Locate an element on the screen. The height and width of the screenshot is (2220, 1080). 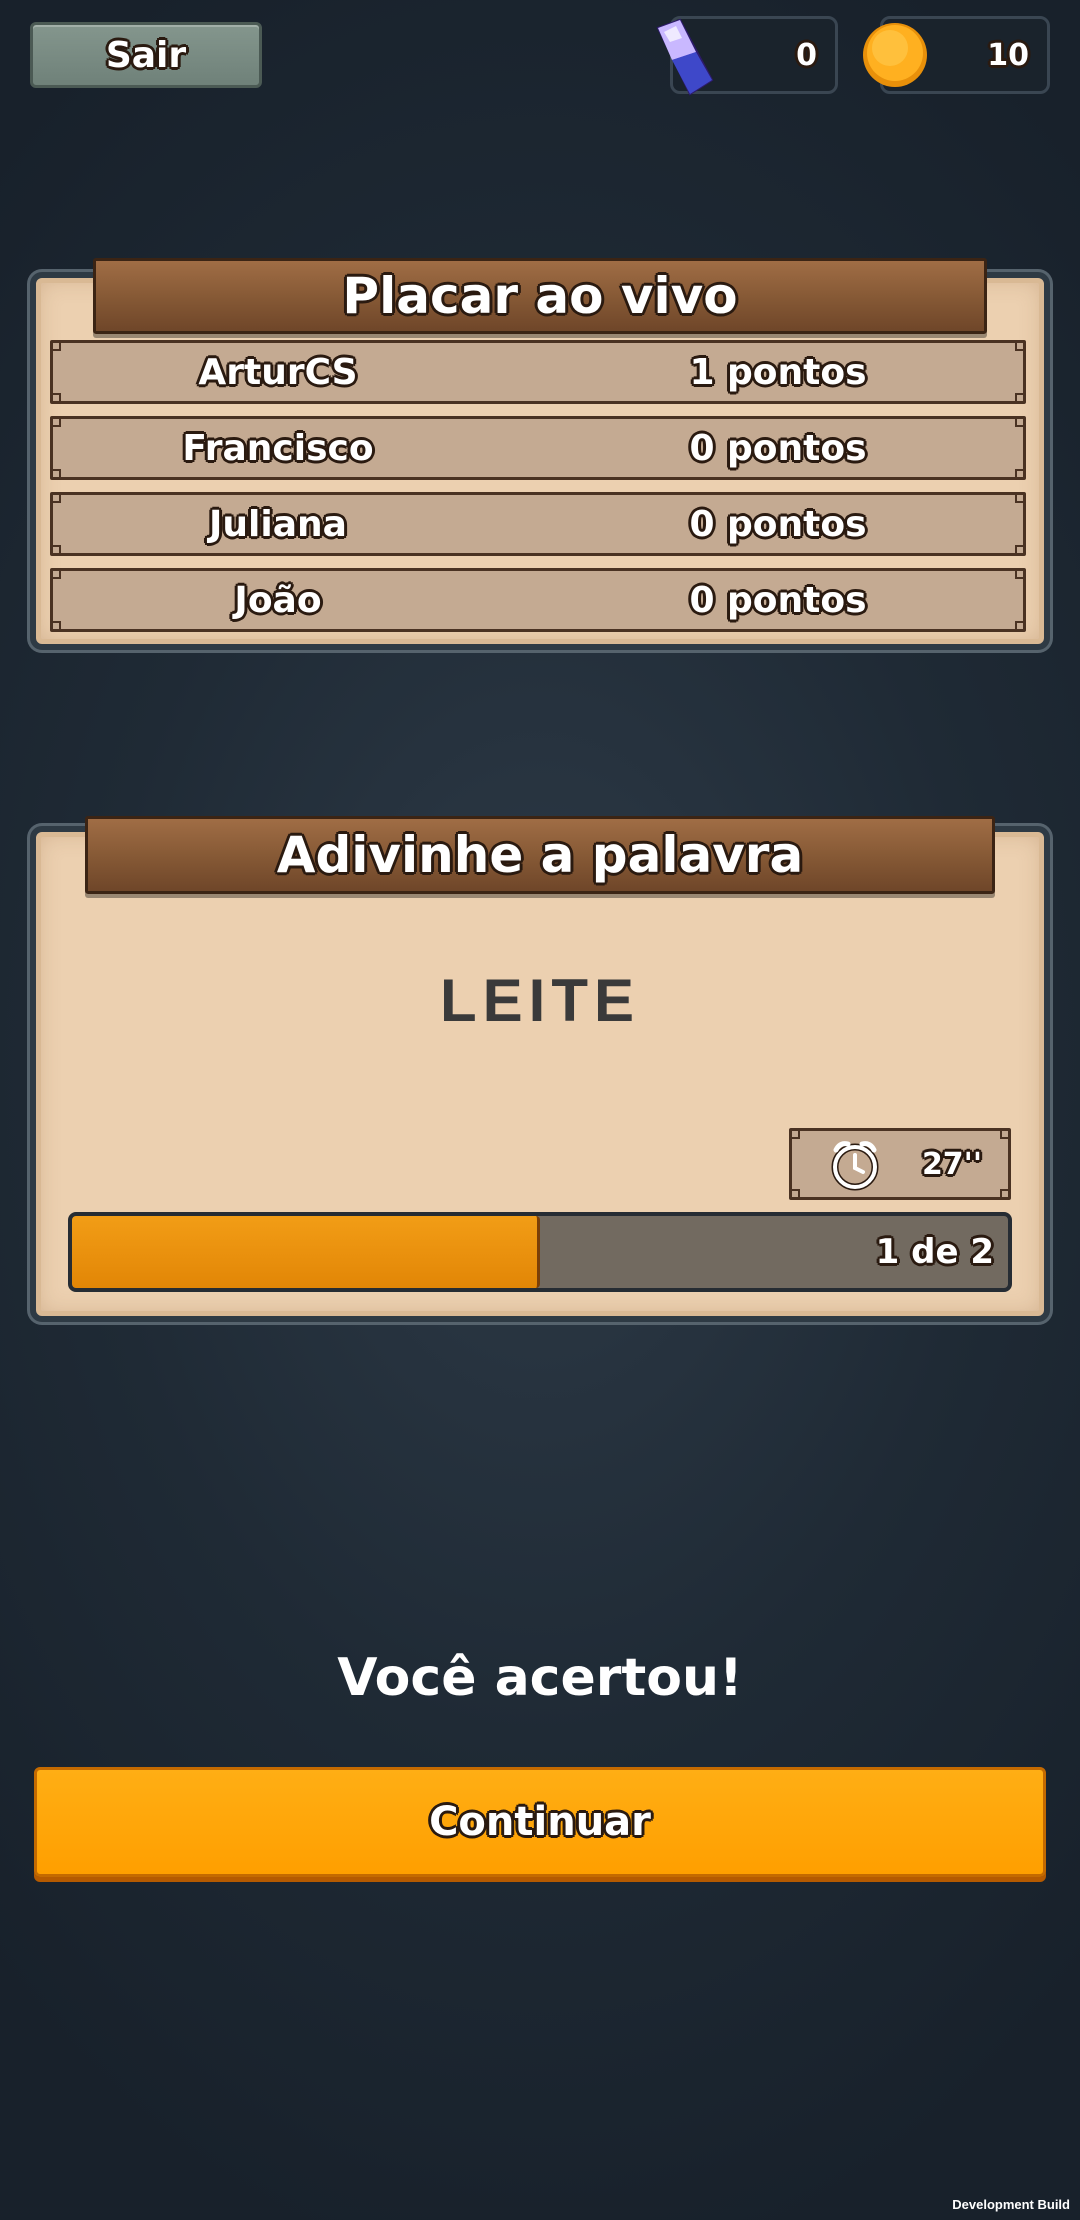
exit-button: Sair is located at coordinates (146, 55).